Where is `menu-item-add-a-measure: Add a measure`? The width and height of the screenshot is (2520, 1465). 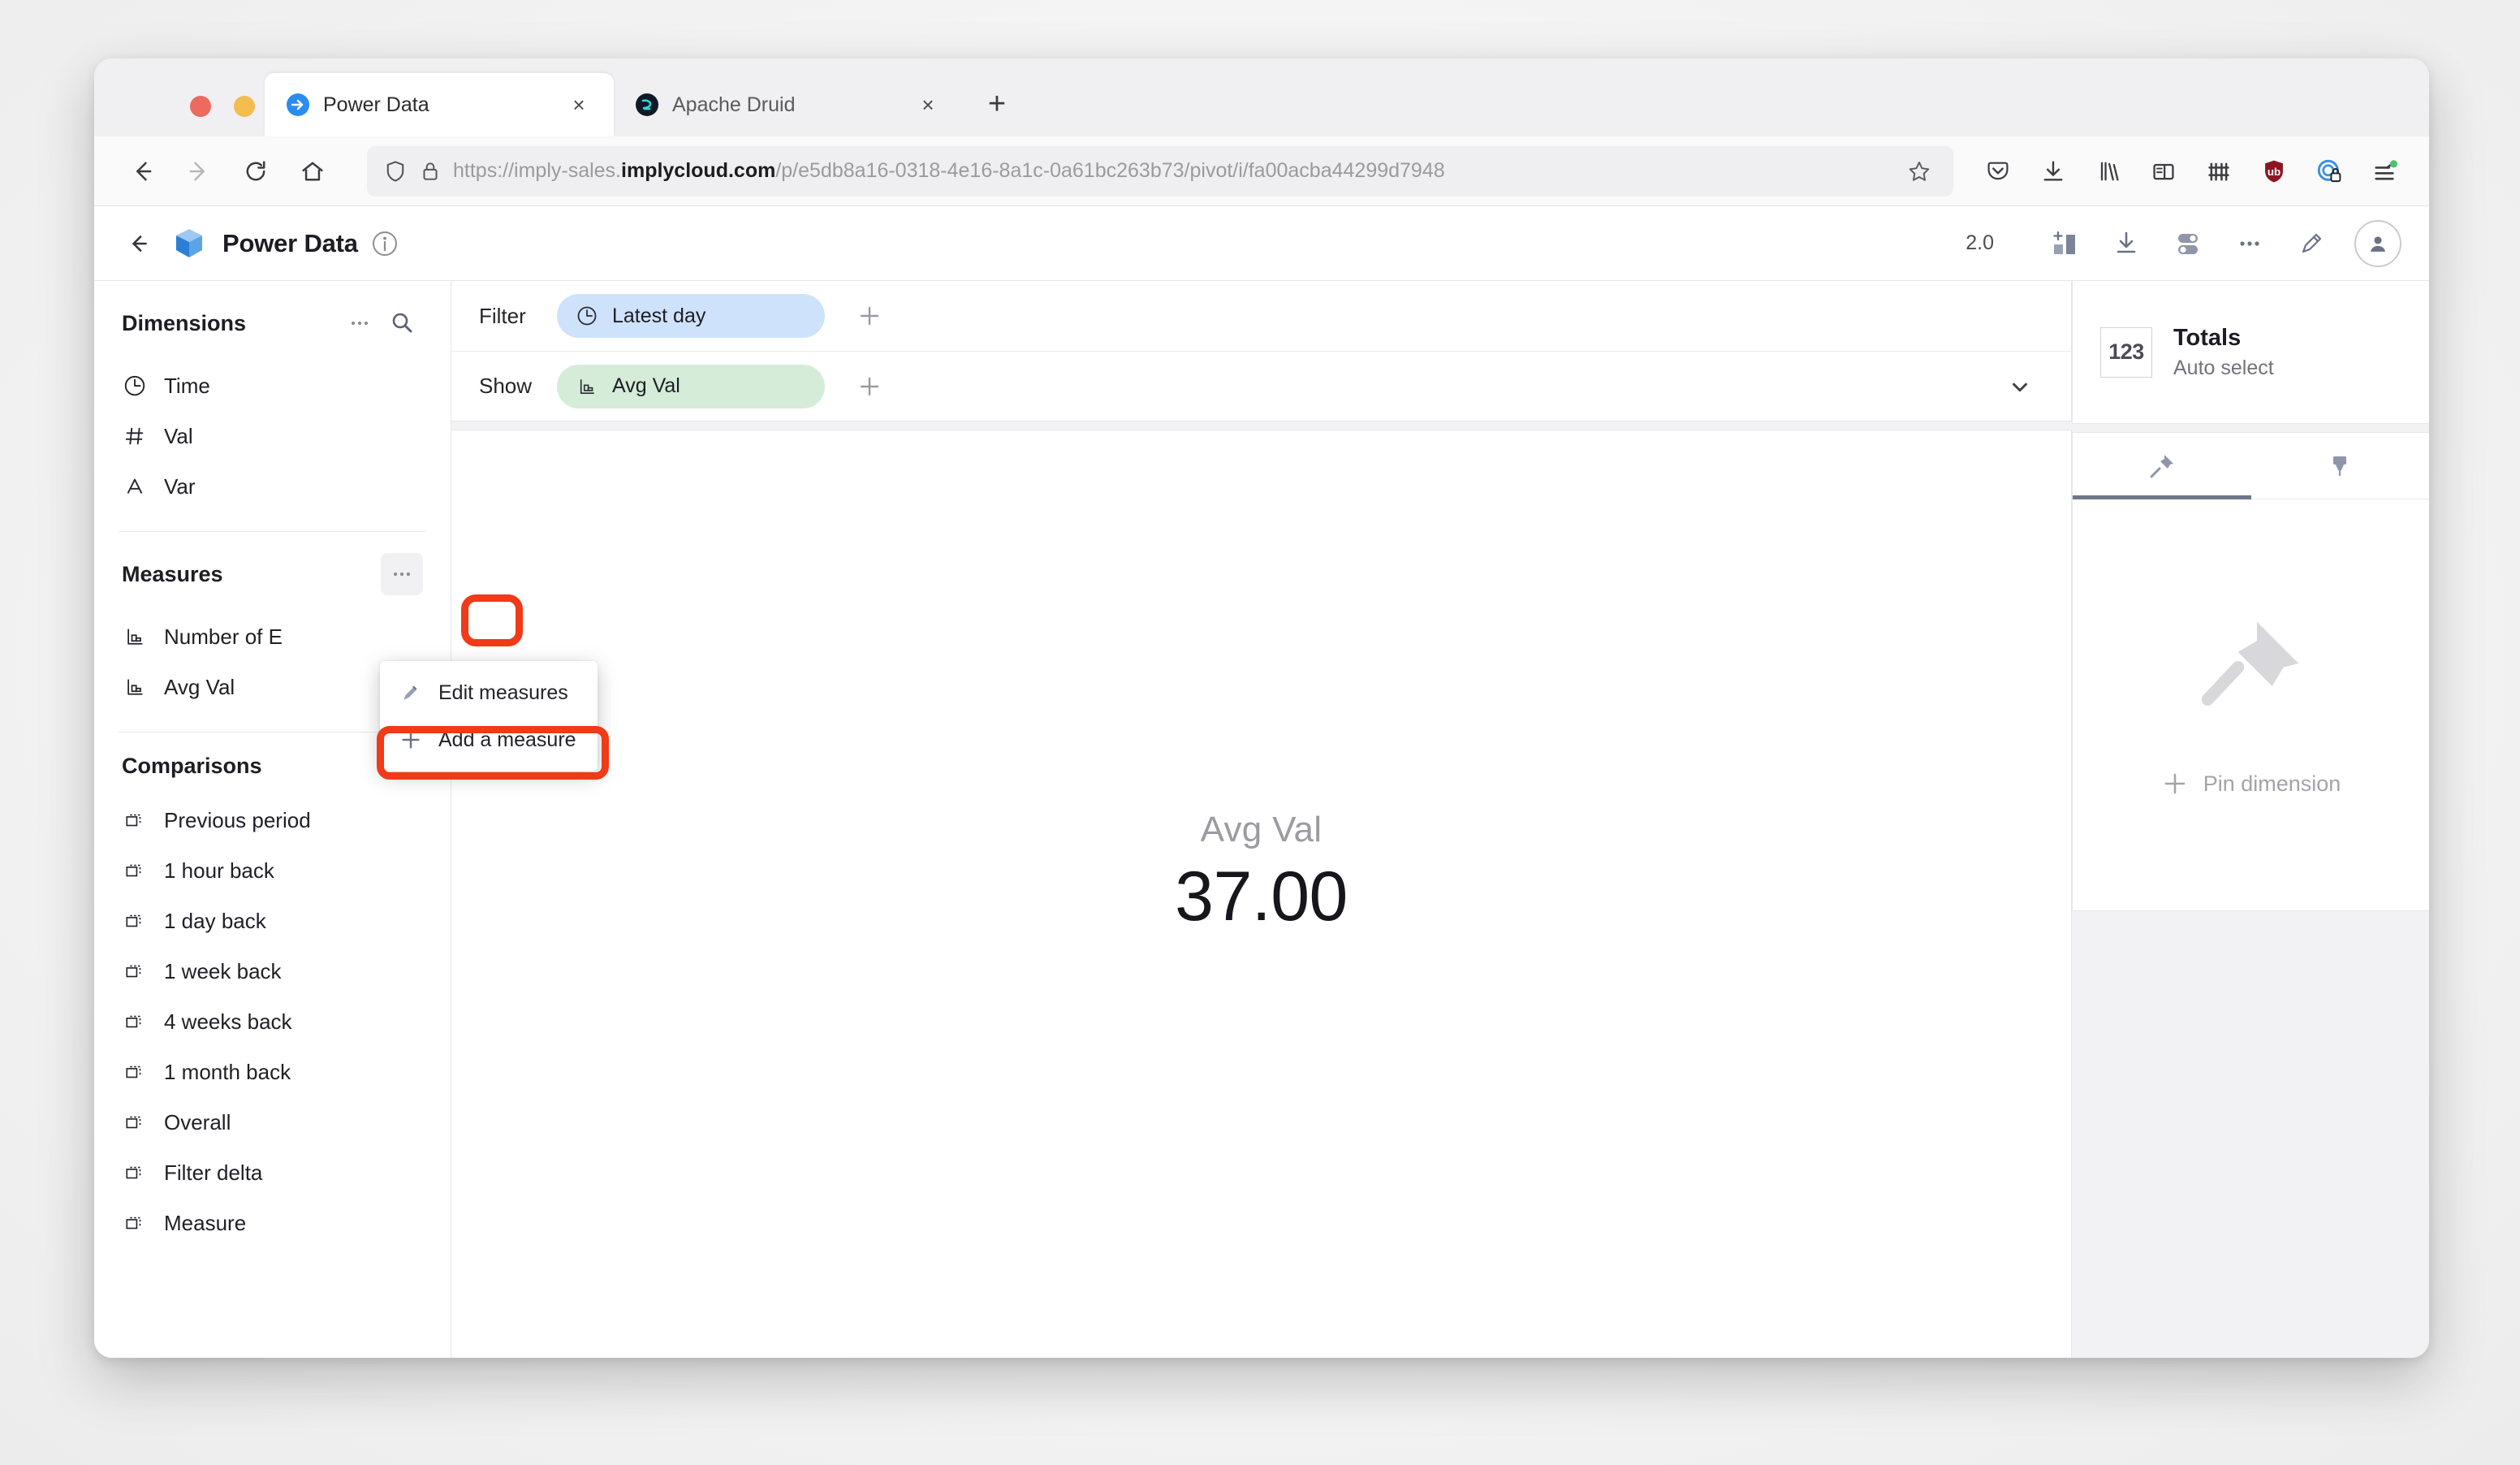 menu-item-add-a-measure: Add a measure is located at coordinates (489, 739).